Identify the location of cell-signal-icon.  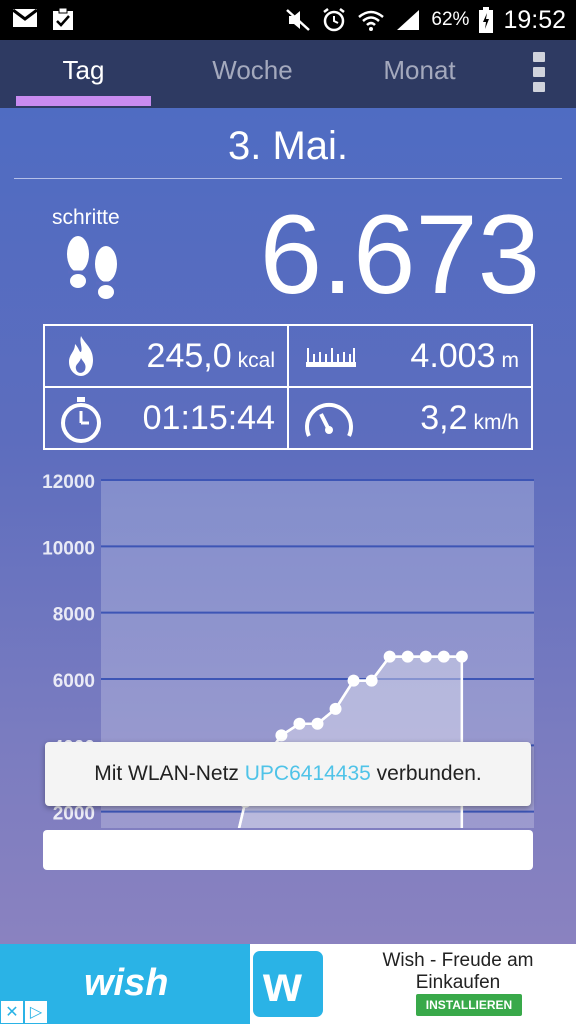
(408, 20).